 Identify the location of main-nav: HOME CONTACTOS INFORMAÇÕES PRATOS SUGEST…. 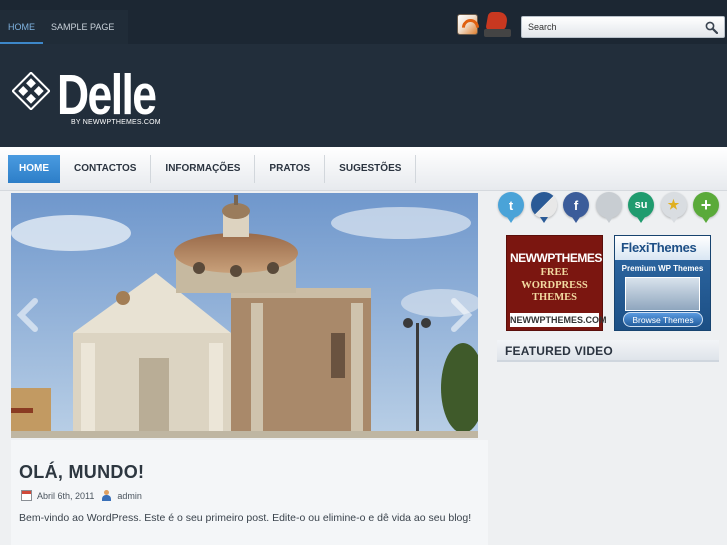
(363, 169).